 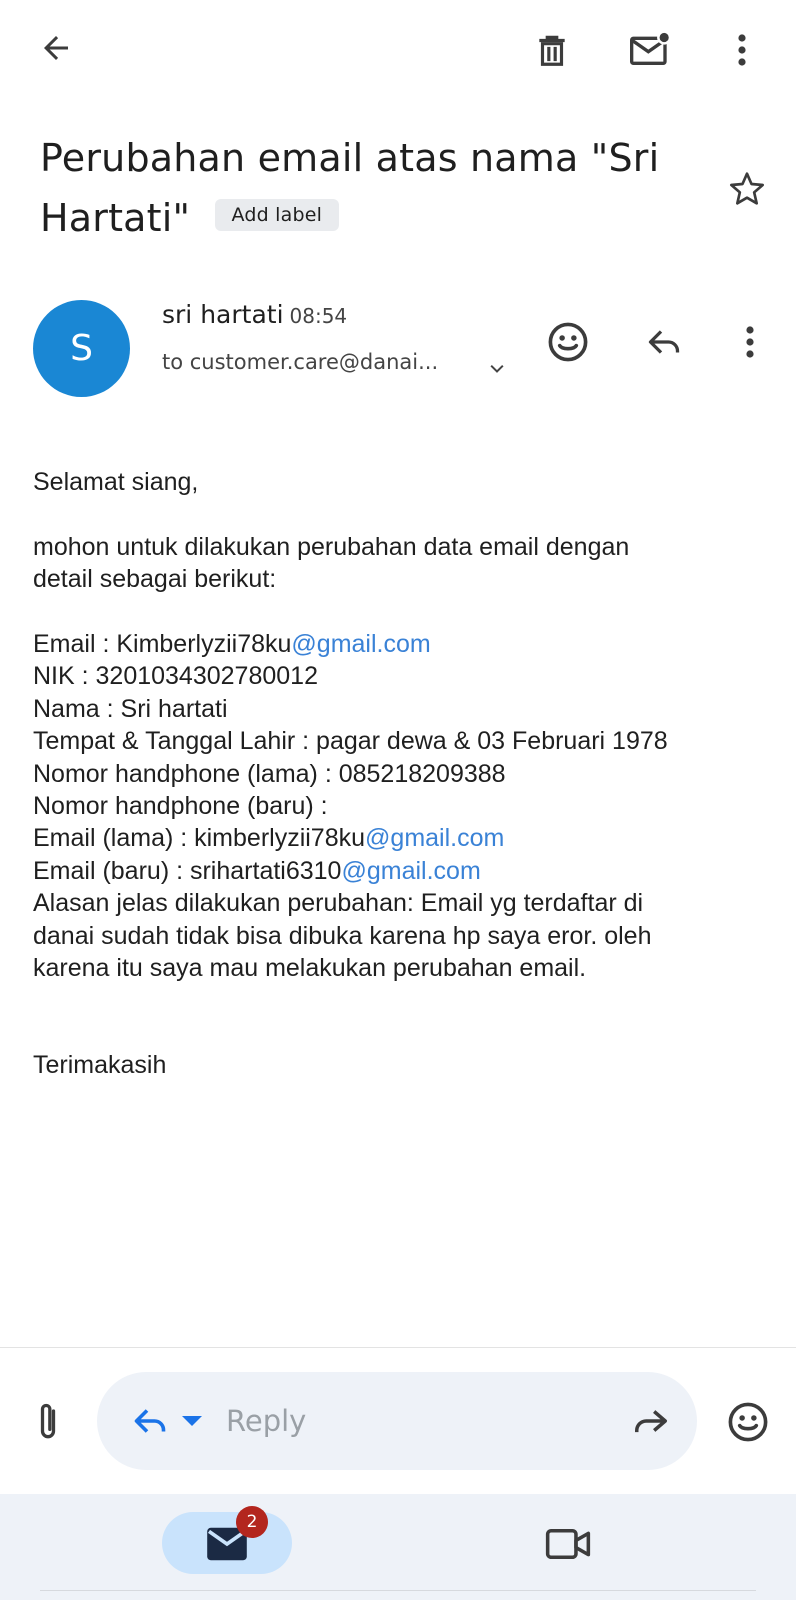 I want to click on forward-icon, so click(x=651, y=1421).